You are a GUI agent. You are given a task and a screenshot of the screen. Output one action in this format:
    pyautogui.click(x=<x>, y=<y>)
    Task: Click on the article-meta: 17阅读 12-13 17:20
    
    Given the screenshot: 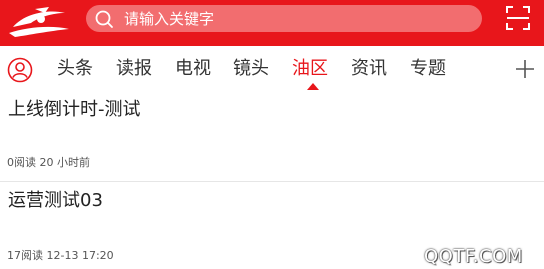 What is the action you would take?
    pyautogui.click(x=60, y=255)
    